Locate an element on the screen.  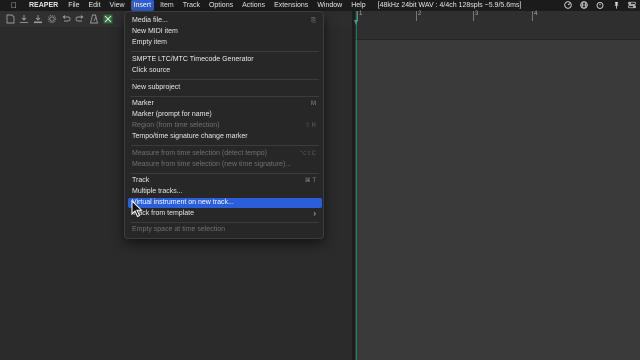
new-project-icon is located at coordinates (10, 19).